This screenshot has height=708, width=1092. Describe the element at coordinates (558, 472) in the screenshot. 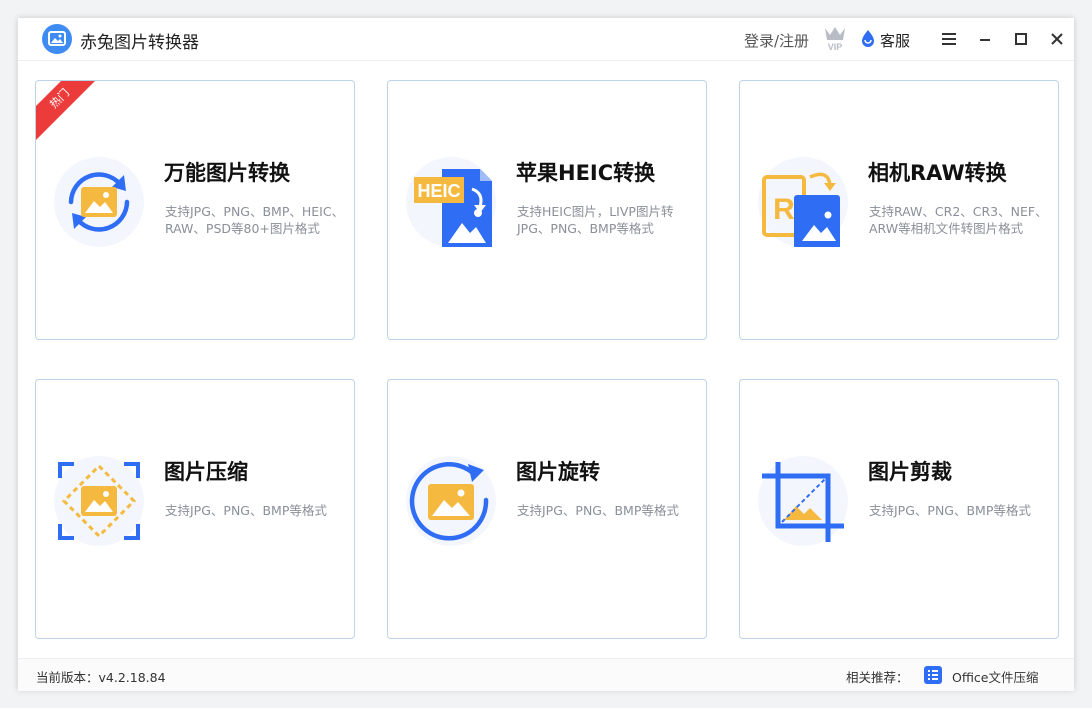

I see `card-title: 图片旋转` at that location.